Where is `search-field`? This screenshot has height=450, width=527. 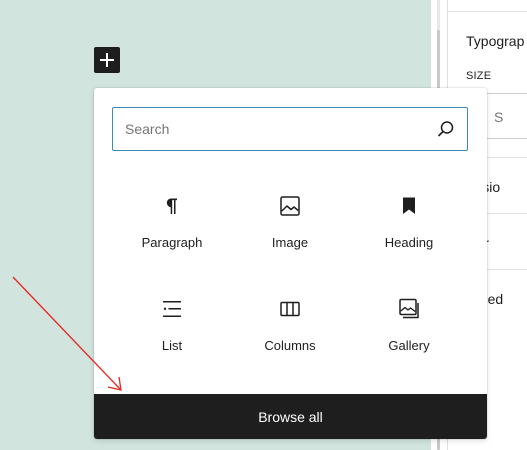 search-field is located at coordinates (290, 129).